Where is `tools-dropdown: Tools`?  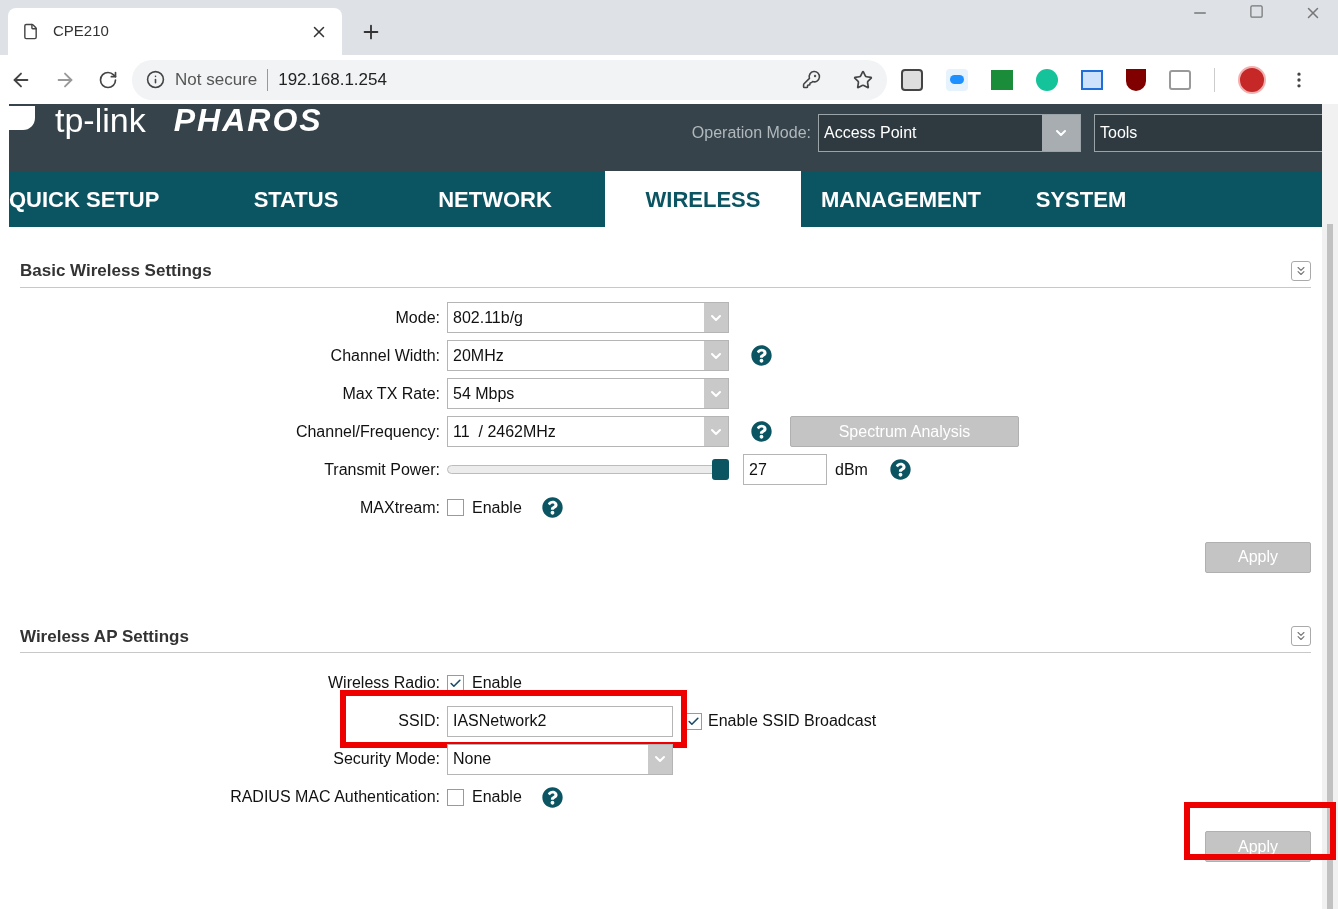 tools-dropdown: Tools is located at coordinates (1208, 133).